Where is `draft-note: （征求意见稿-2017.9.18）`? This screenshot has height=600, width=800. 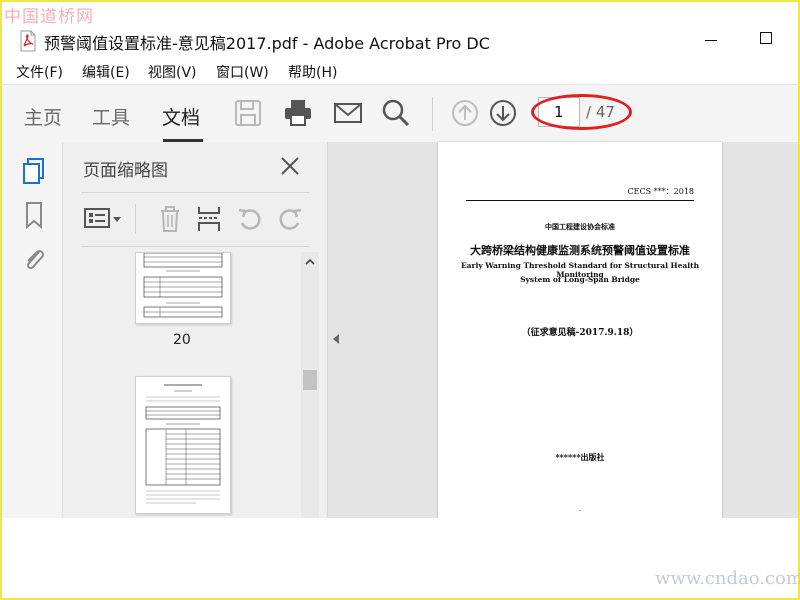 draft-note: （征求意见稿-2017.9.18） is located at coordinates (580, 333).